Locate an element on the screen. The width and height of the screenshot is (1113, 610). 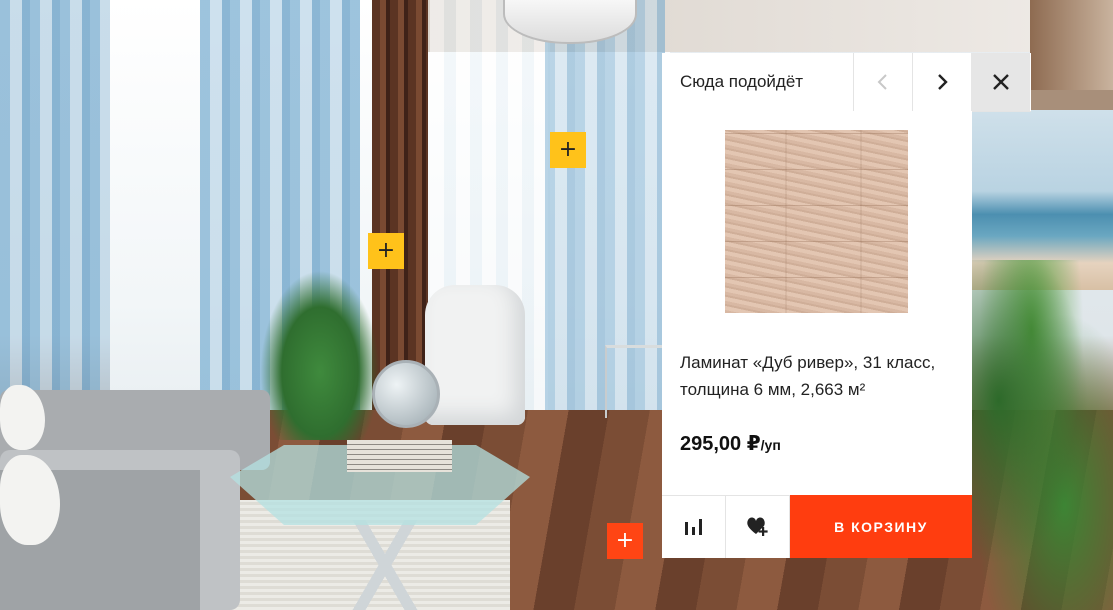
price-value: 295,00 ₽ is located at coordinates (720, 444).